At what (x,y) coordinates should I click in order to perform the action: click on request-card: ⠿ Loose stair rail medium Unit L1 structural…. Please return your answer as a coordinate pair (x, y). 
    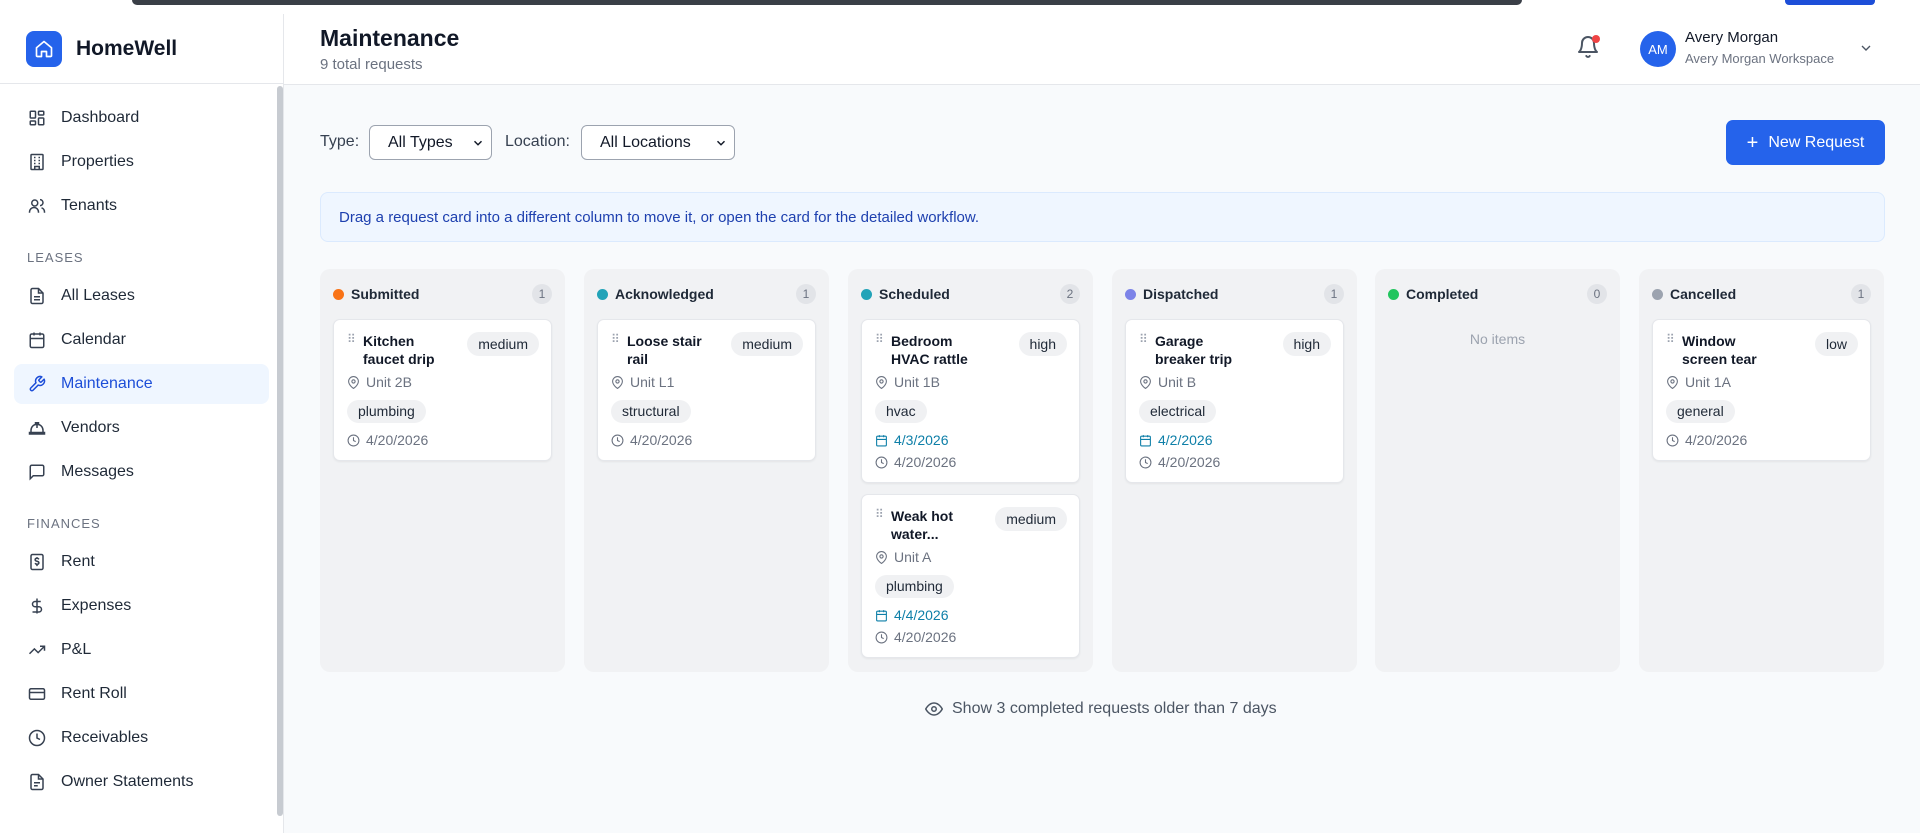
    Looking at the image, I should click on (706, 390).